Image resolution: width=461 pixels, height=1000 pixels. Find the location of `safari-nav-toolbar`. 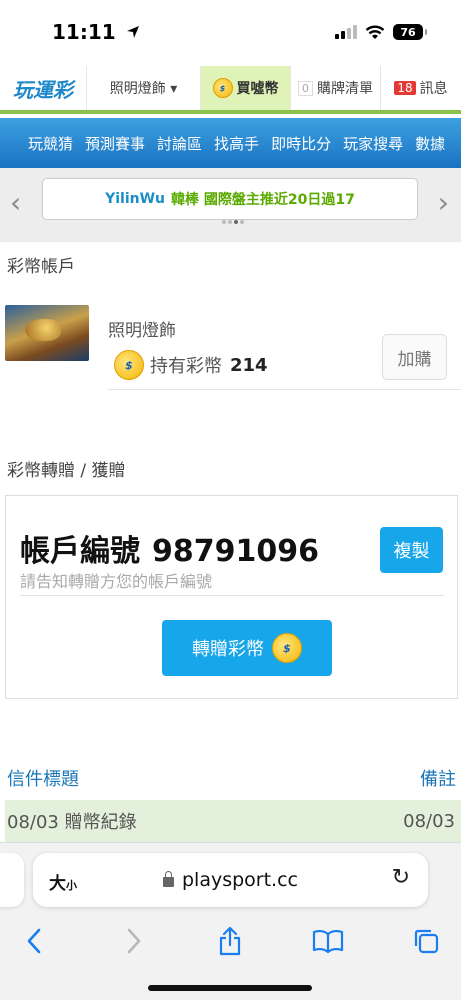

safari-nav-toolbar is located at coordinates (230, 941).